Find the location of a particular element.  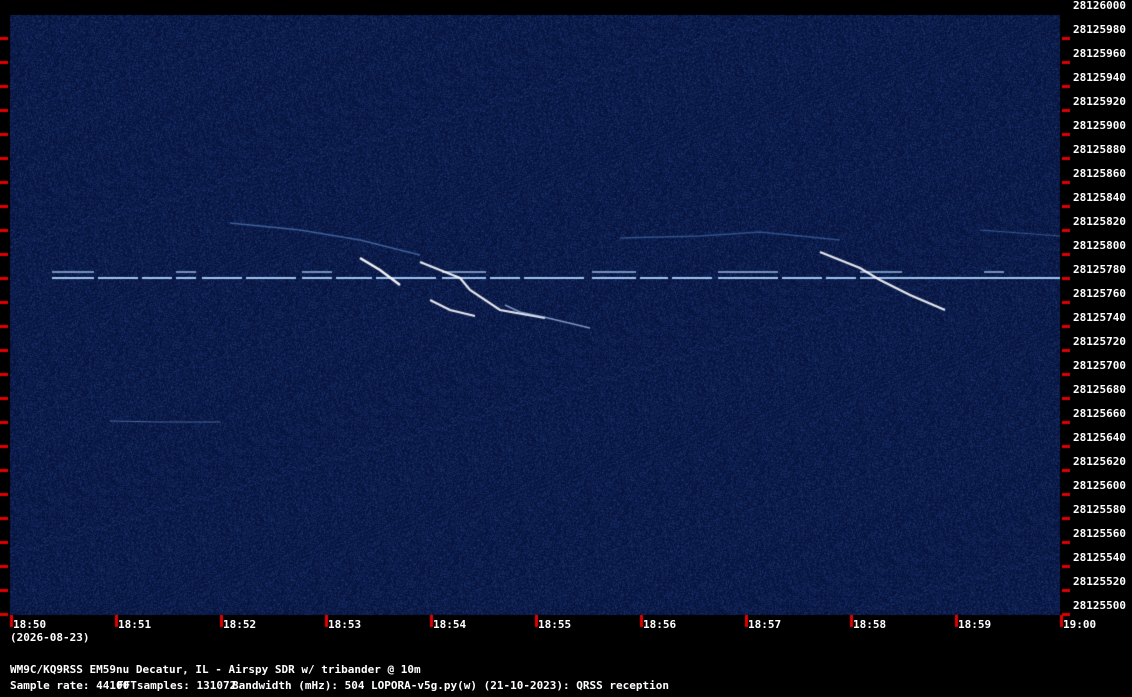

frequency-label: 28125840 is located at coordinates (1099, 197).